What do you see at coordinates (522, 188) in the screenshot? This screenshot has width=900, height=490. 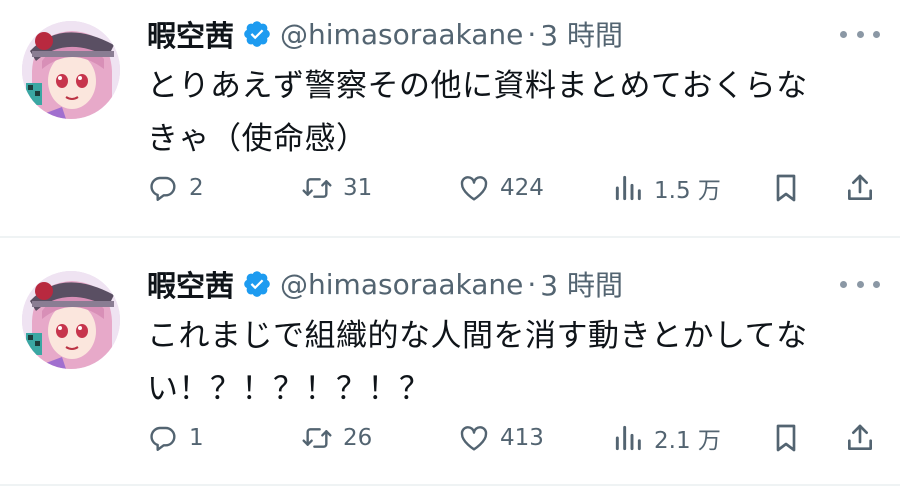 I see `like-count: 424` at bounding box center [522, 188].